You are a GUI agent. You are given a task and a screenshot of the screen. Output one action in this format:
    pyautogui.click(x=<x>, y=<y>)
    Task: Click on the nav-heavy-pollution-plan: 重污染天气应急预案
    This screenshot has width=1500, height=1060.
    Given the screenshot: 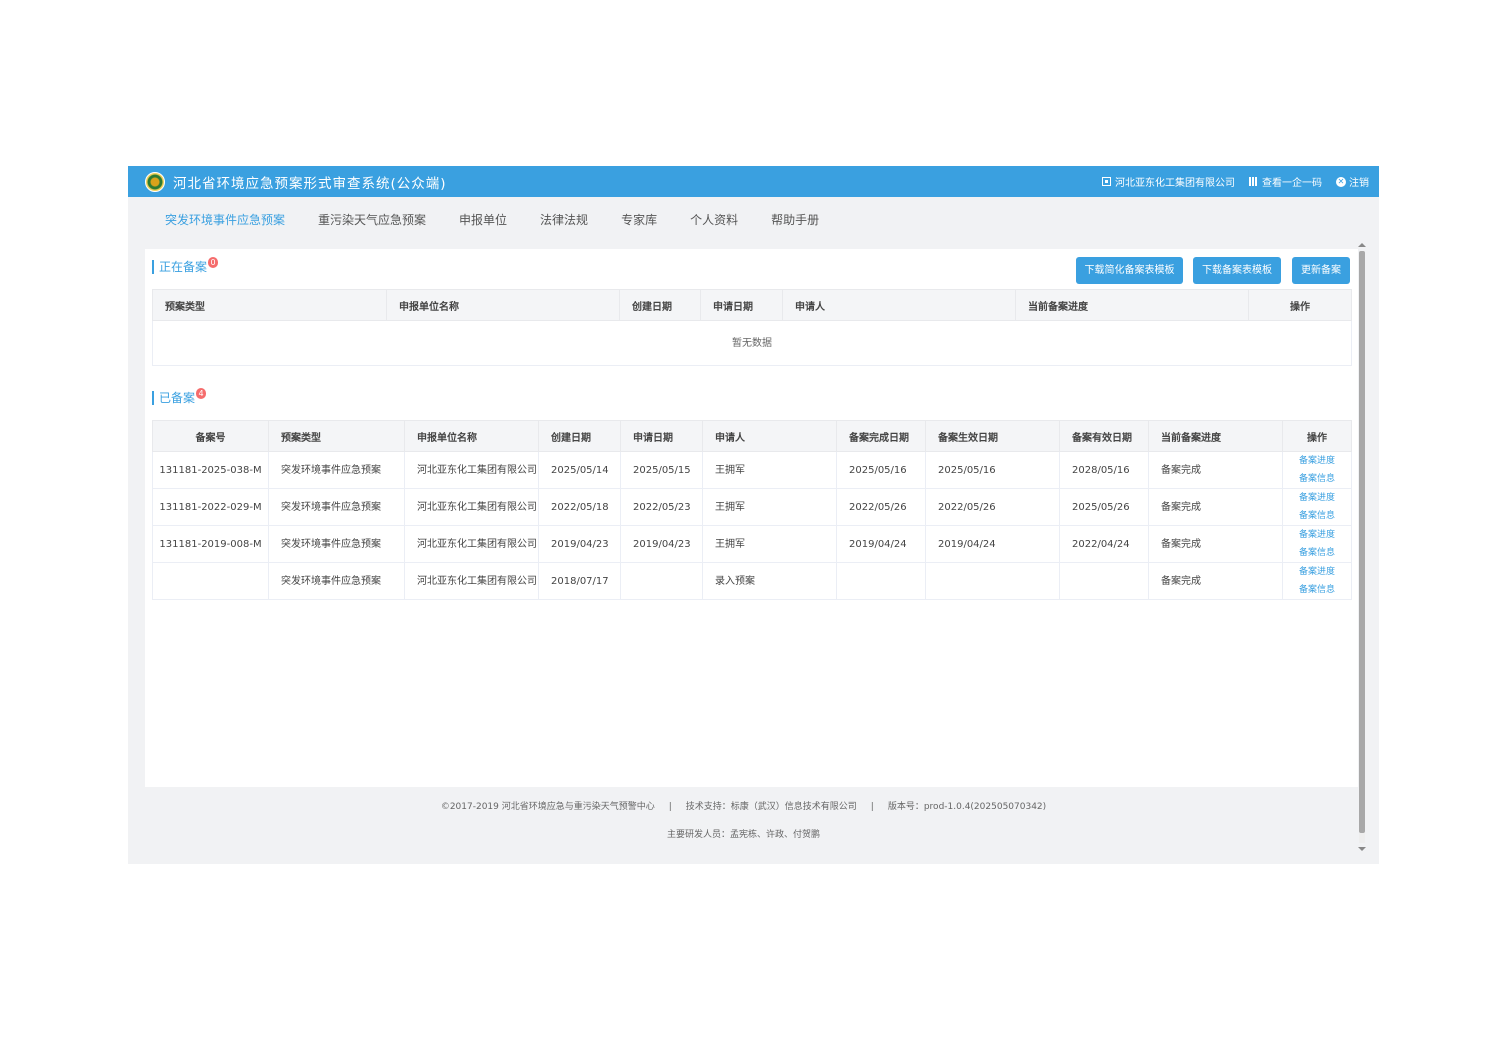 What is the action you would take?
    pyautogui.click(x=372, y=219)
    